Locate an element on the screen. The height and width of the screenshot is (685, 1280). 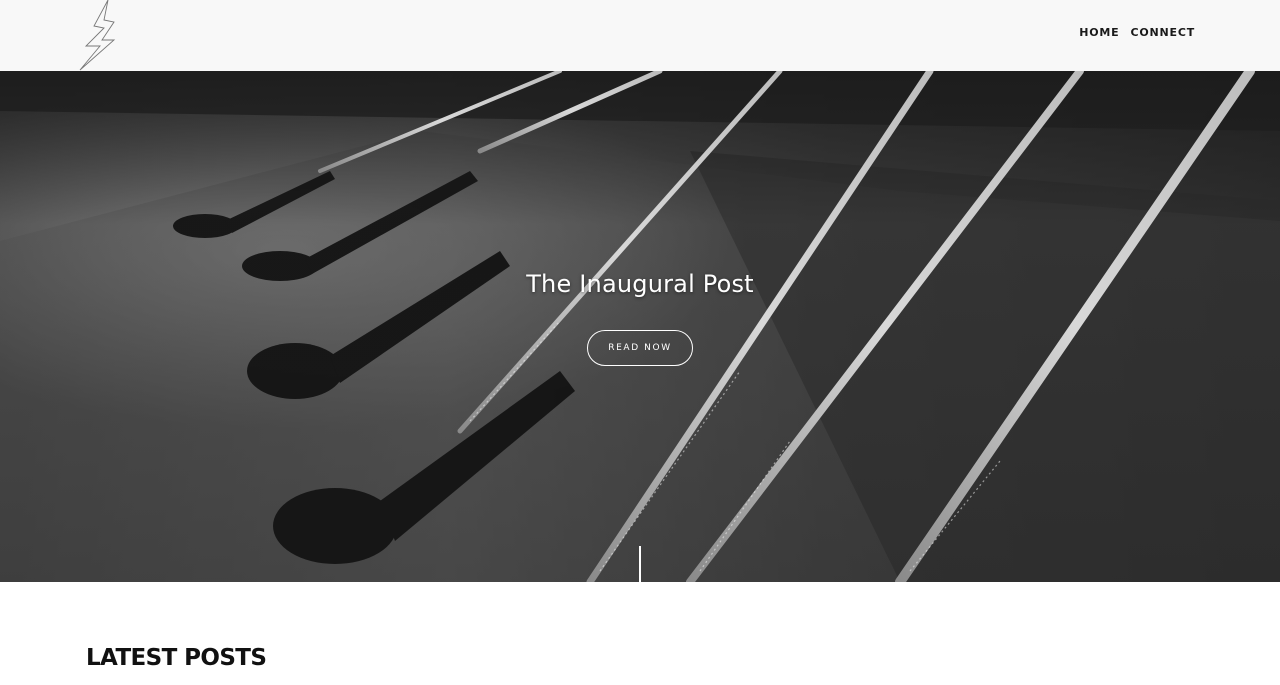
latest-posts-heading: LATEST POSTS is located at coordinates (176, 658).